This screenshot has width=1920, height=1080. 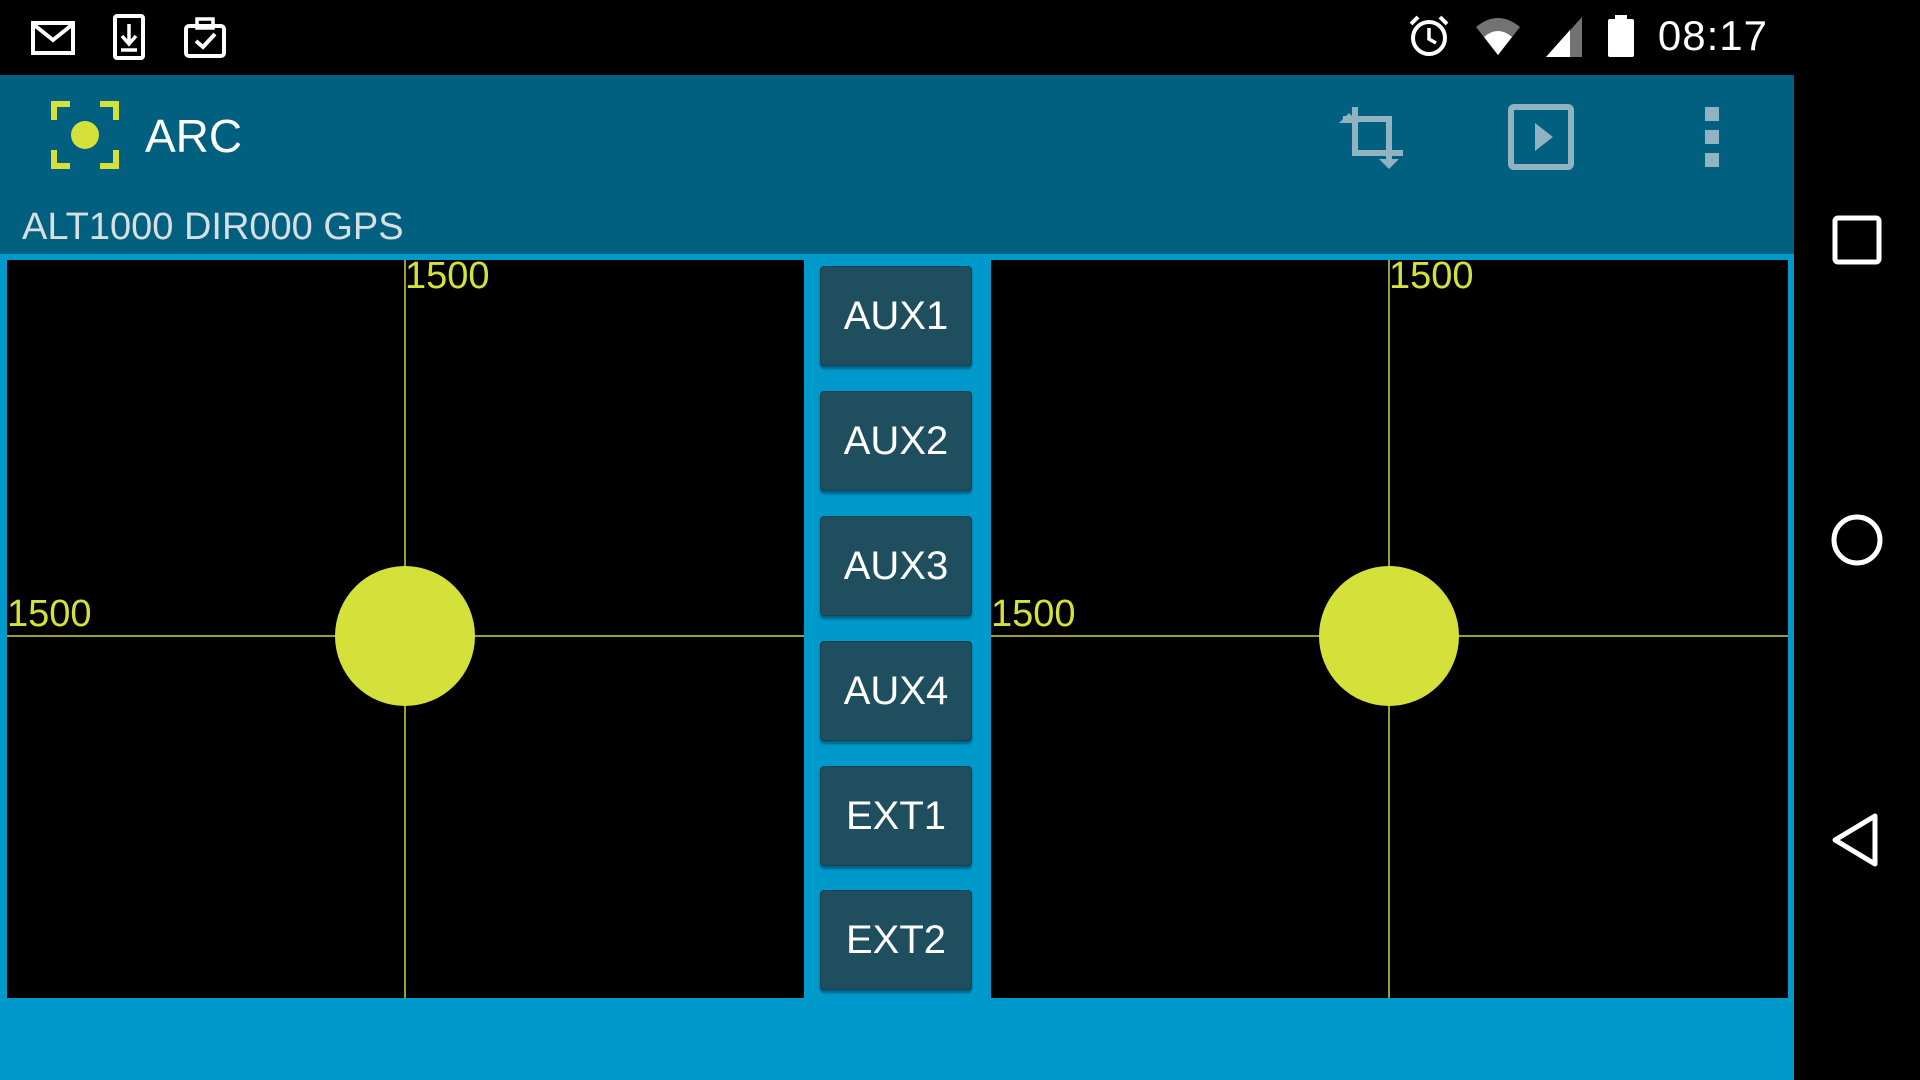 I want to click on system-icons: 08:17, so click(x=1587, y=36).